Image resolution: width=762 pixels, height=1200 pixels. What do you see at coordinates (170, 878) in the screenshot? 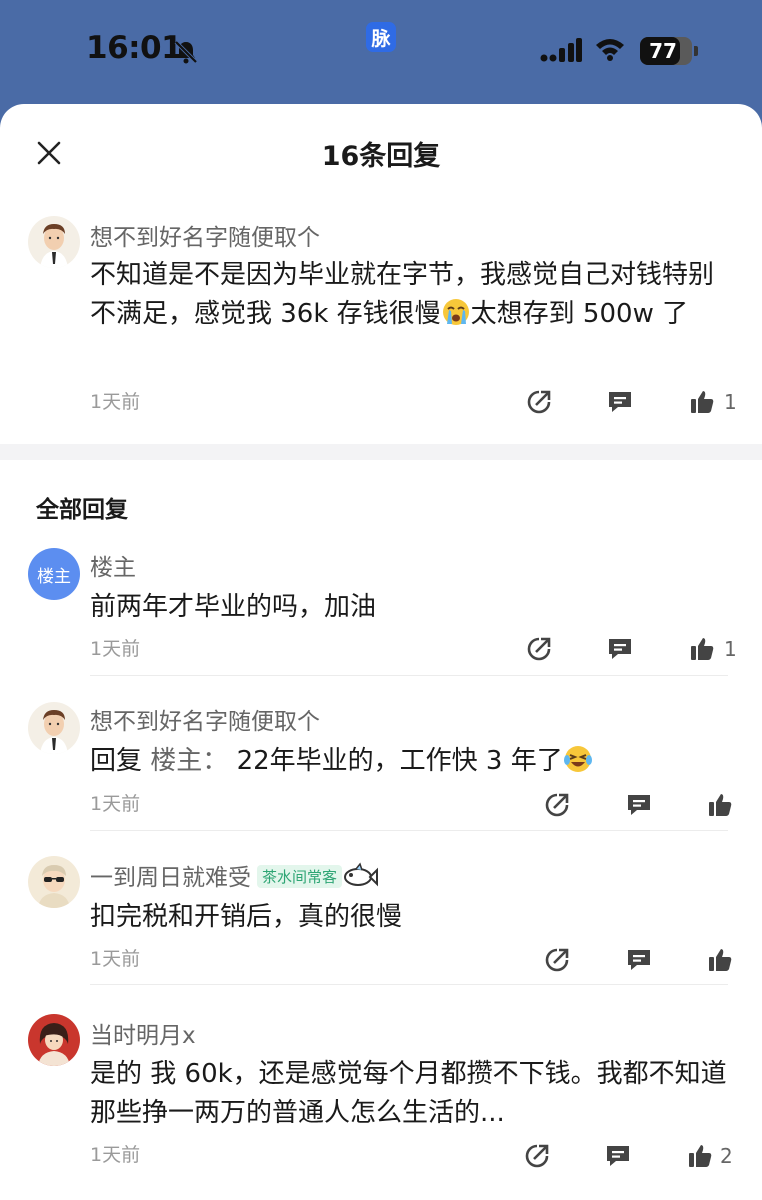
I see `reply-author: 一到周日就难受` at bounding box center [170, 878].